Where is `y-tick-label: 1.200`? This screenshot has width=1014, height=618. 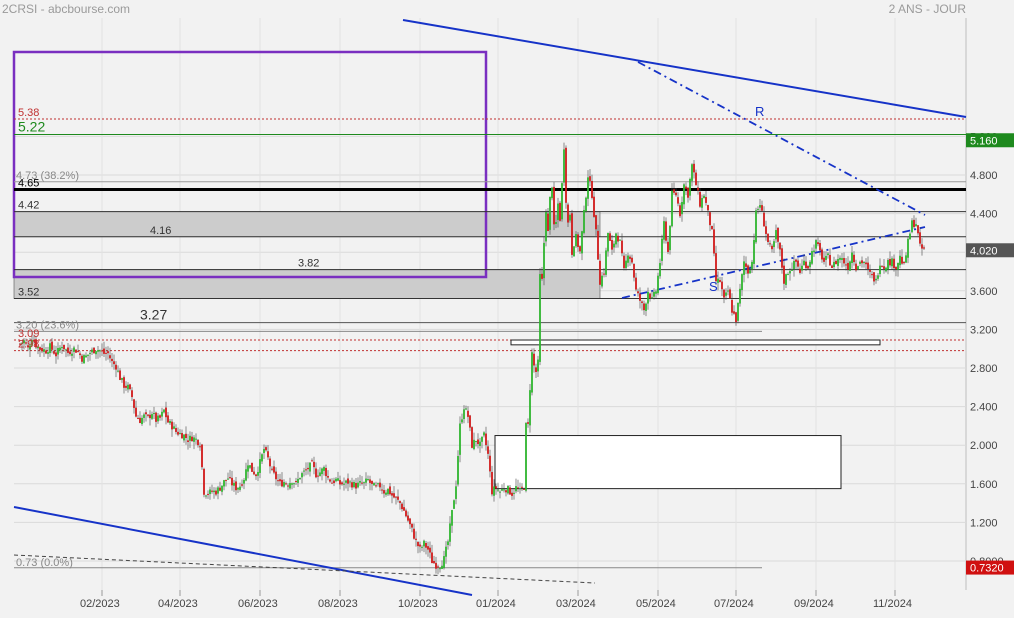
y-tick-label: 1.200 is located at coordinates (984, 523).